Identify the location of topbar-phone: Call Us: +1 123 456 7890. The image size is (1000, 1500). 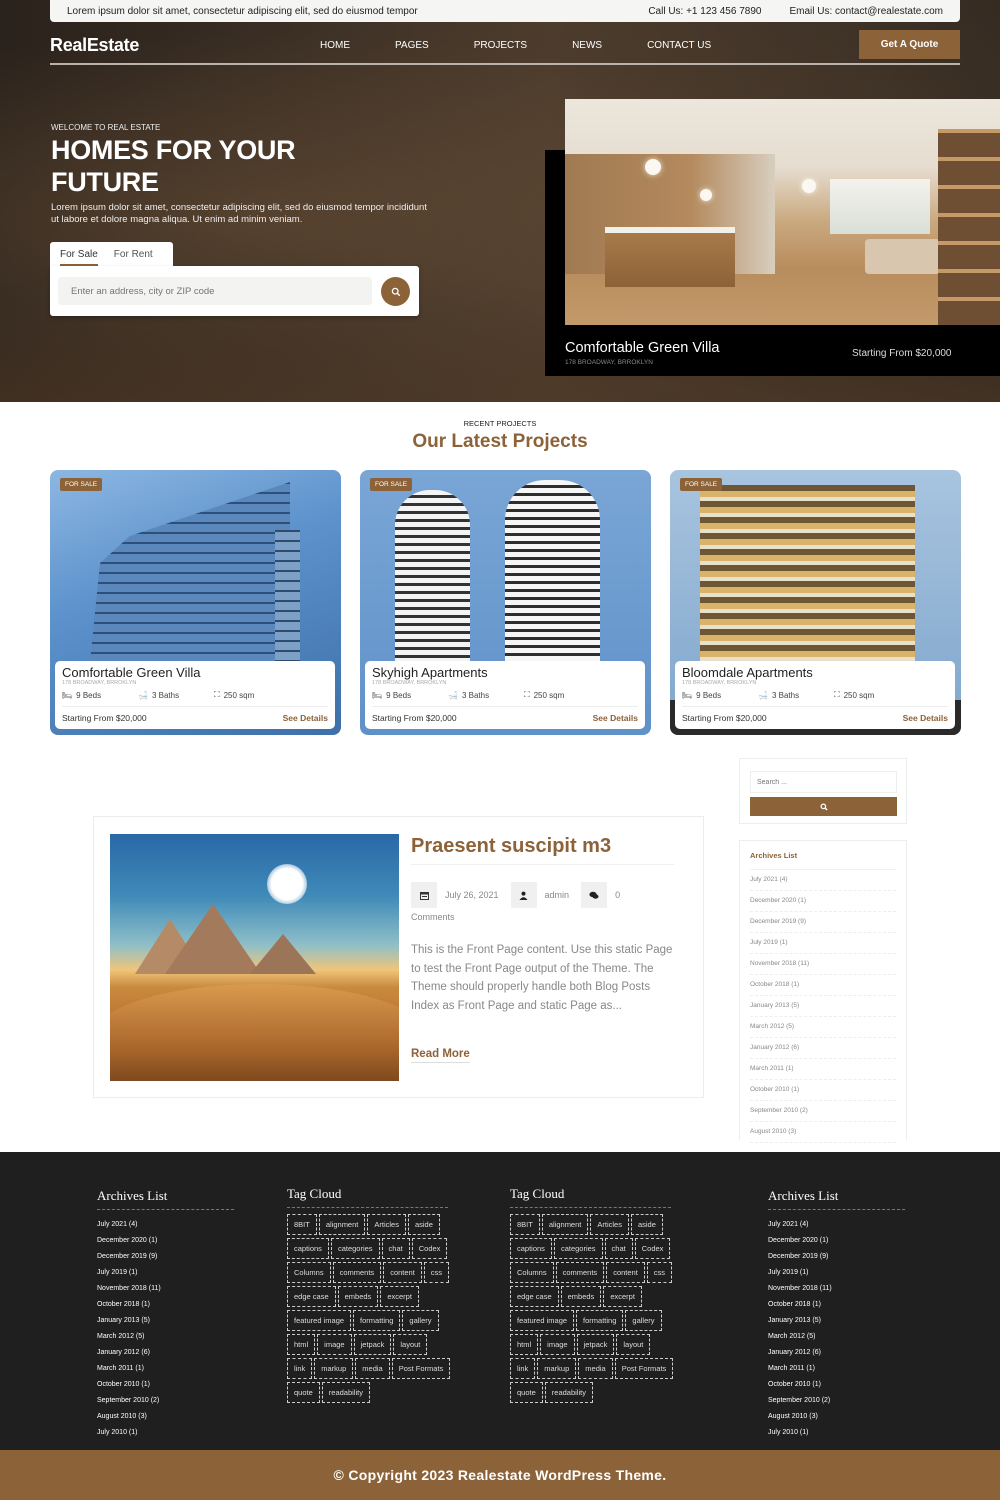
(704, 11).